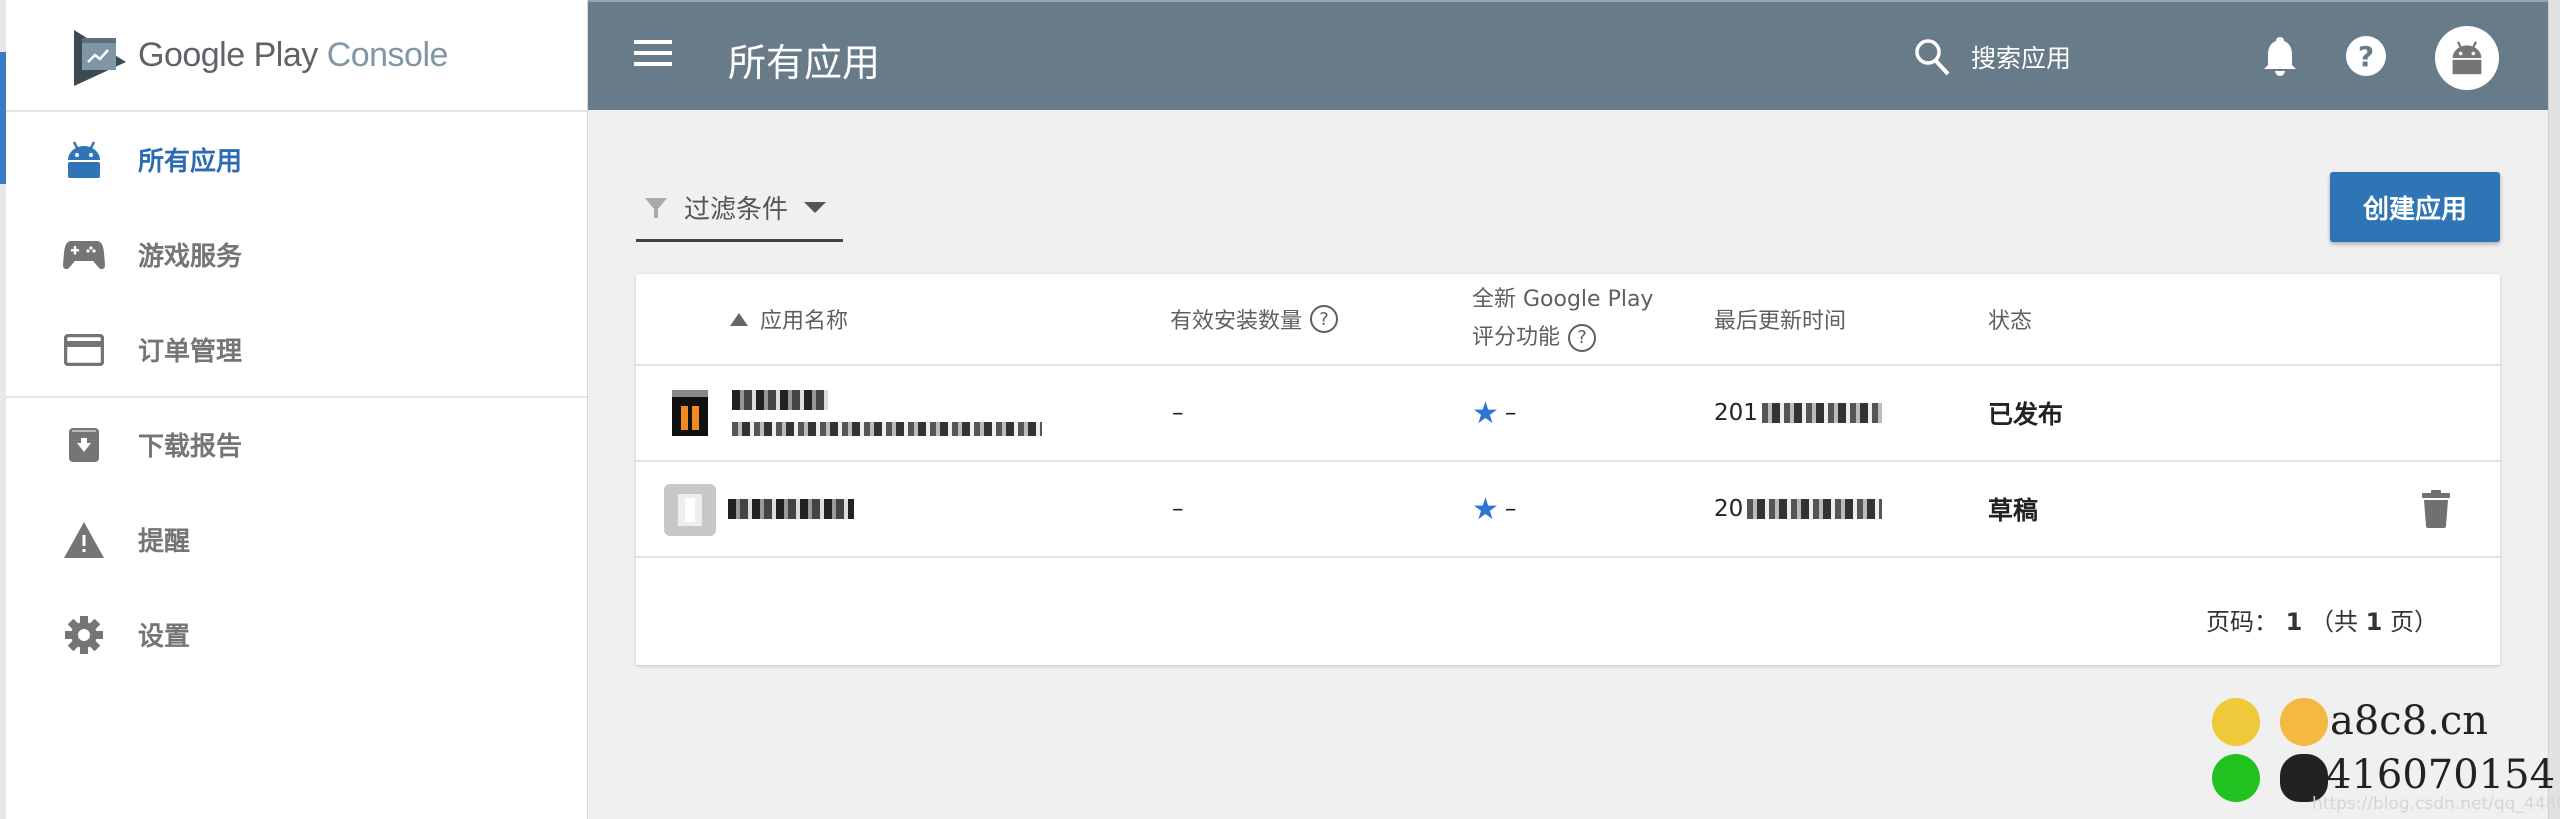 This screenshot has height=819, width=2560. Describe the element at coordinates (1568, 510) in the screenshot. I see `table-row: – ★ – 20 草稿` at that location.